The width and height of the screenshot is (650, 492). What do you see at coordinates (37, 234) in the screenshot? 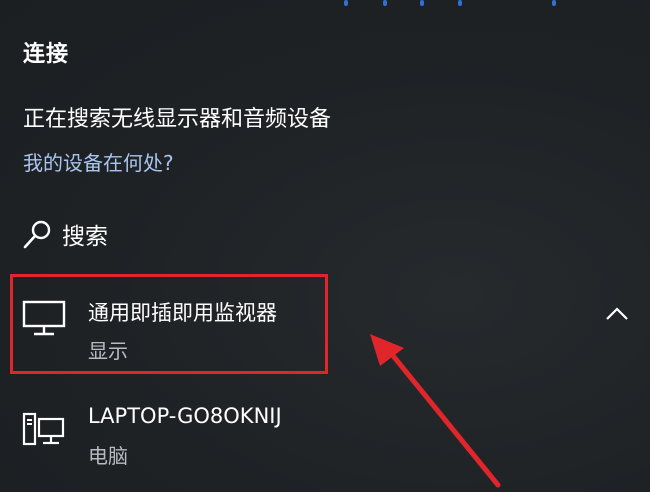
I see `search-icon` at bounding box center [37, 234].